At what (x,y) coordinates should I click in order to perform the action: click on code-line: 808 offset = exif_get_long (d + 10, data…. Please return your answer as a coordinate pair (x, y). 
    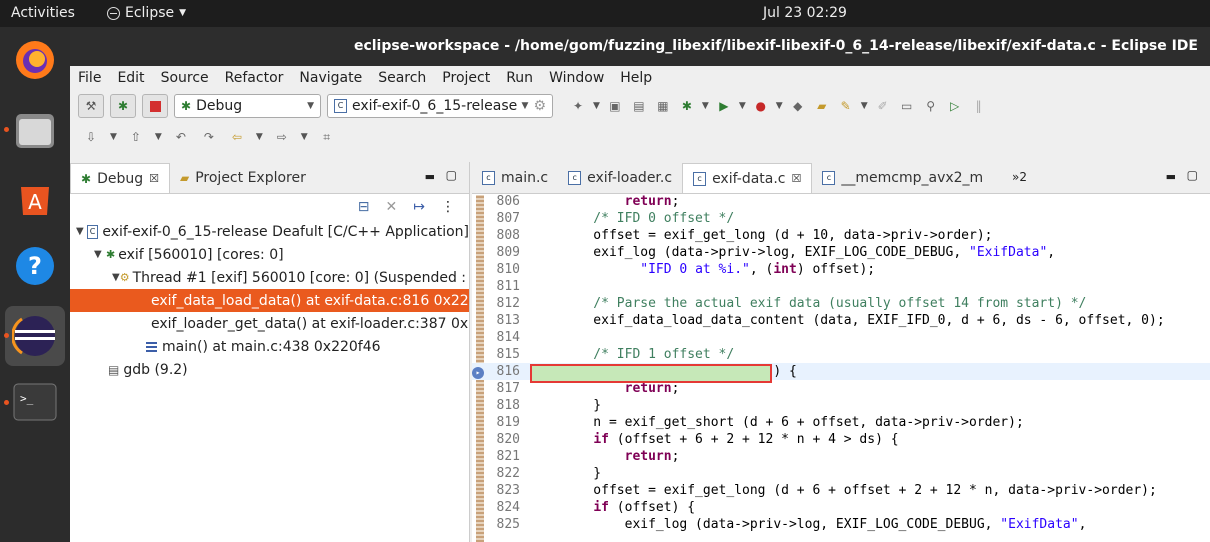
    Looking at the image, I should click on (841, 235).